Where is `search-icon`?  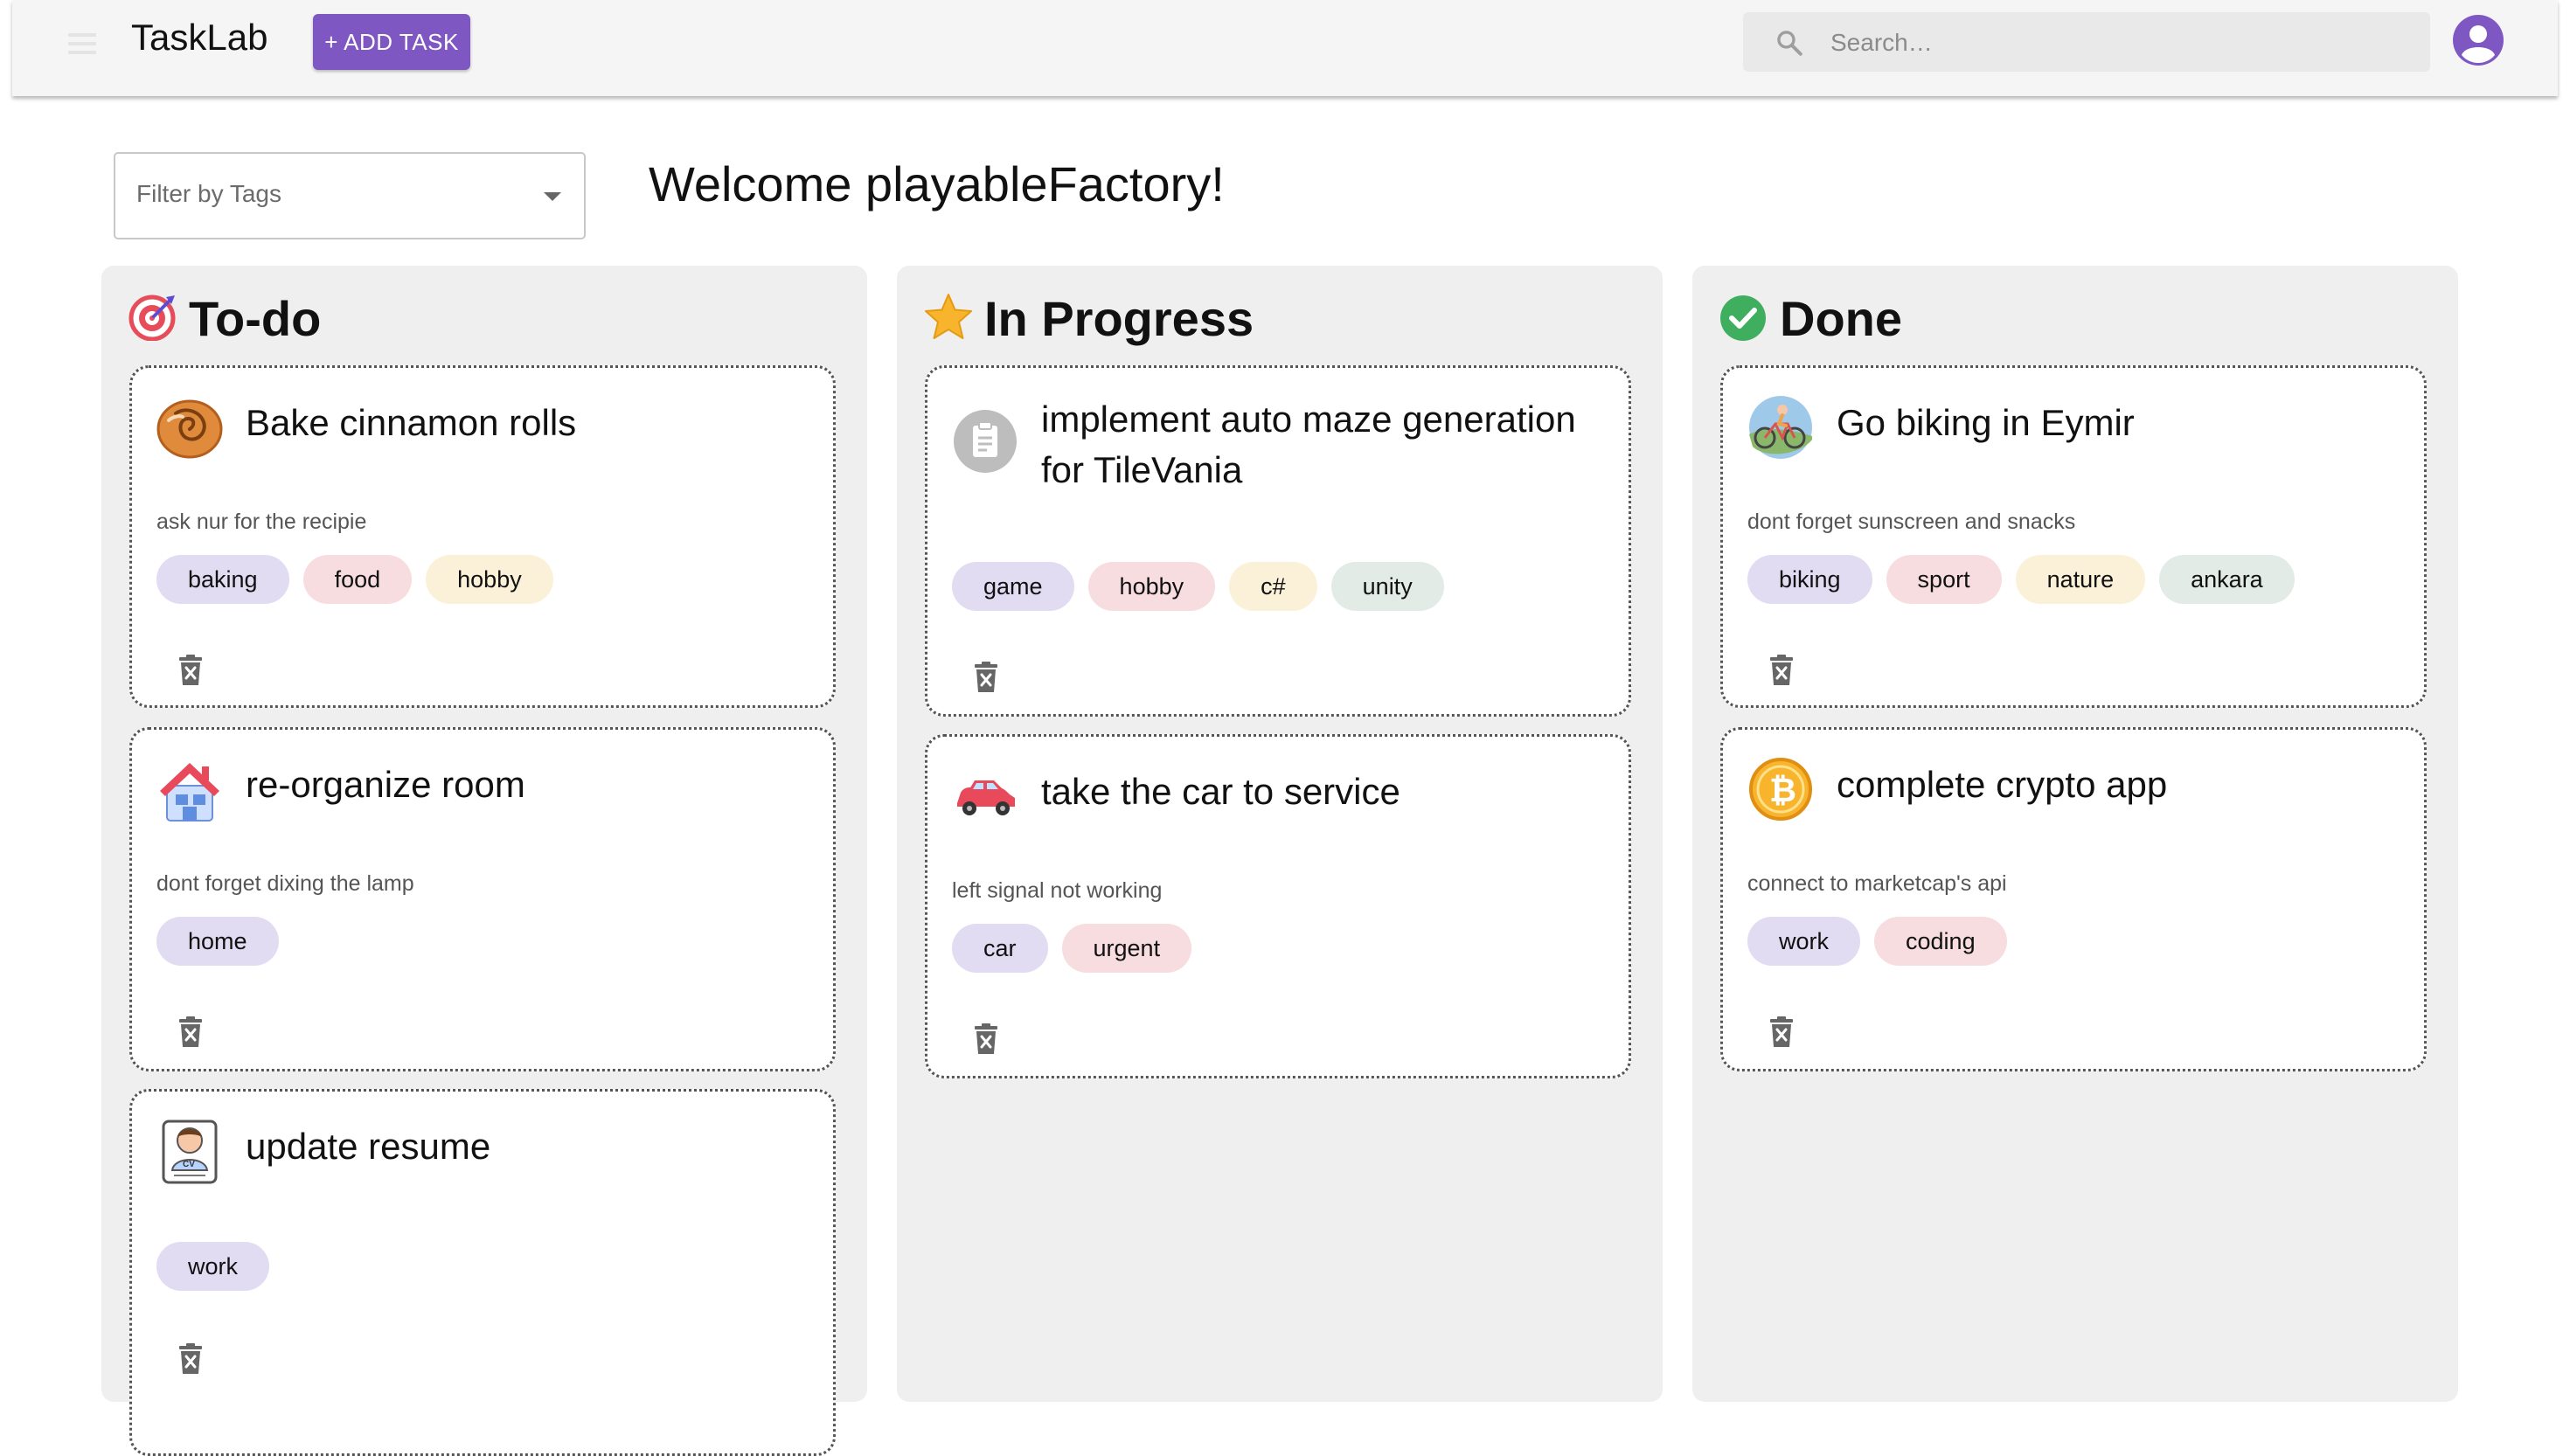
search-icon is located at coordinates (1789, 43).